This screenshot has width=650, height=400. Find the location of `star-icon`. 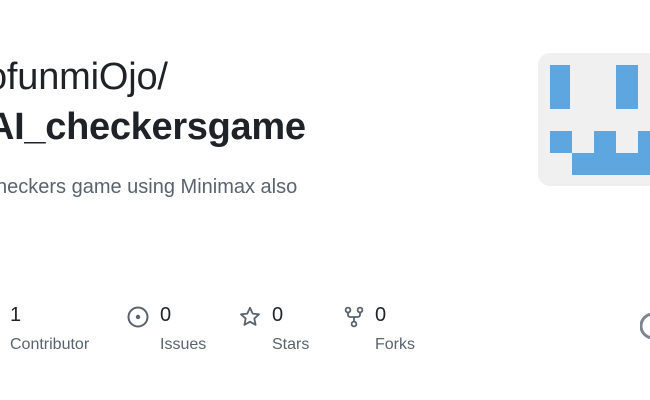

star-icon is located at coordinates (250, 317).